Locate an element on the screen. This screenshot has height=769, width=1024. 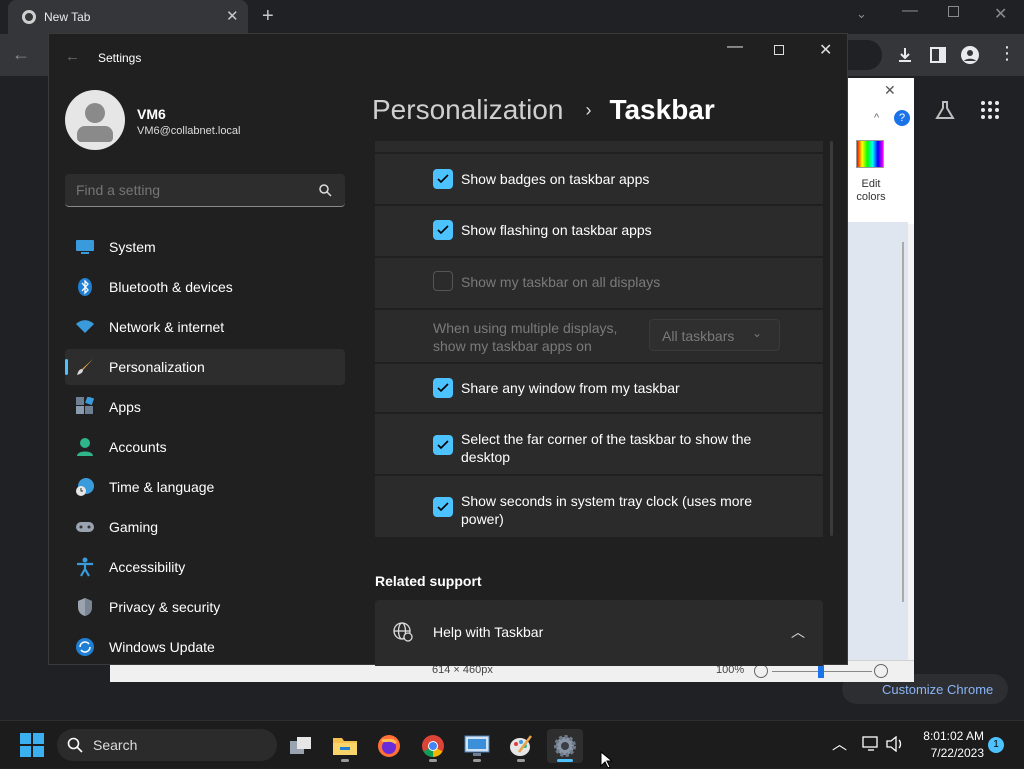
close-tab-icon: ✕ is located at coordinates (232, 16).